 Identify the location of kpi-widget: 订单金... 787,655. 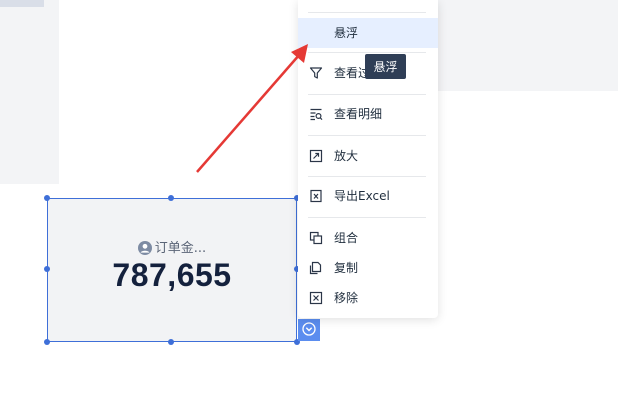
(172, 270).